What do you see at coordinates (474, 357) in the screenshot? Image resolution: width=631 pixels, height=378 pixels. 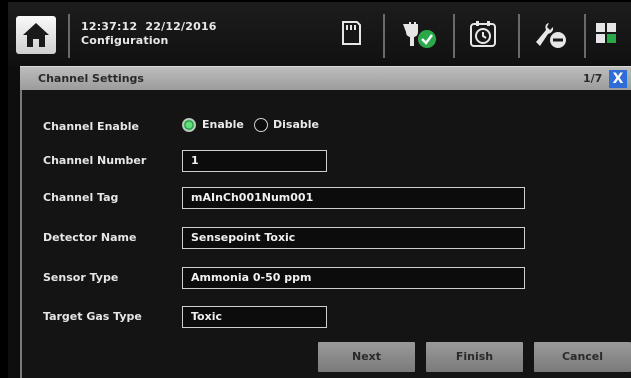 I see `finish-button: Finish` at bounding box center [474, 357].